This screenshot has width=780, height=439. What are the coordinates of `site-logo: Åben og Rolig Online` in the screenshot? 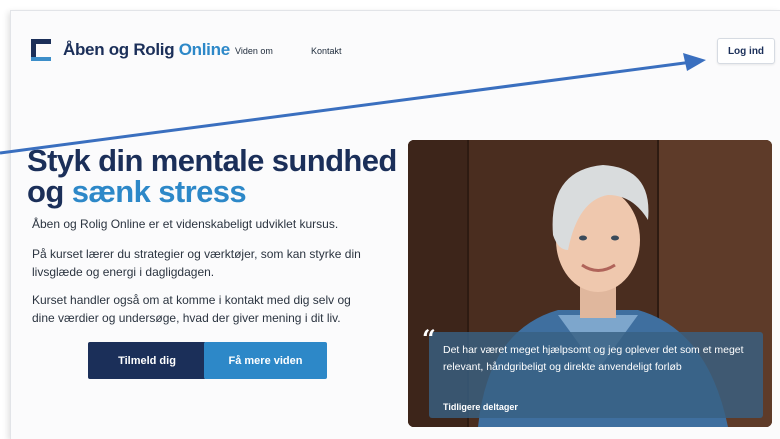 It's located at (130, 50).